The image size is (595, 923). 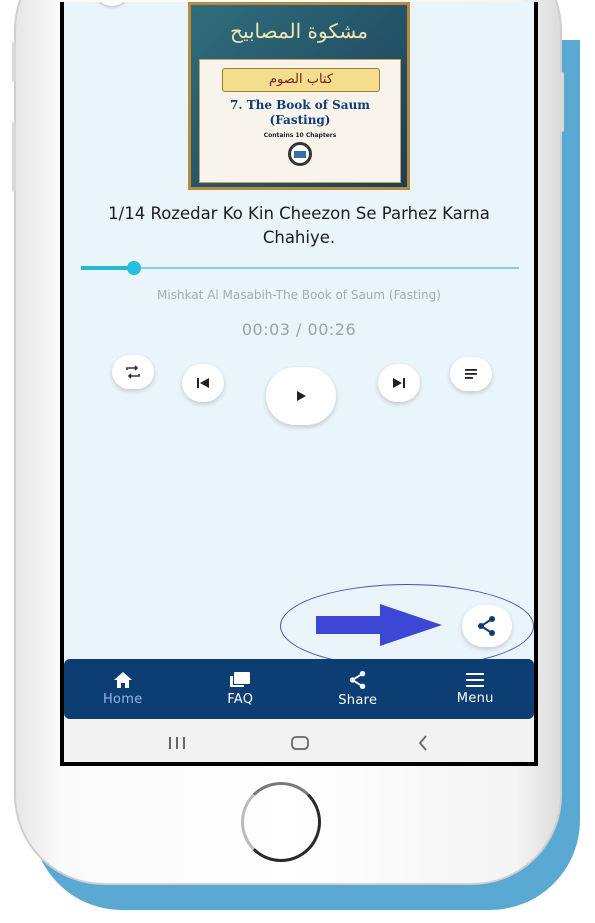 I want to click on previous-button, so click(x=203, y=383).